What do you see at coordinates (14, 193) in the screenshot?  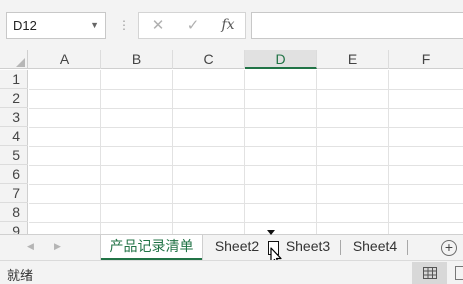 I see `row-header-7: 7` at bounding box center [14, 193].